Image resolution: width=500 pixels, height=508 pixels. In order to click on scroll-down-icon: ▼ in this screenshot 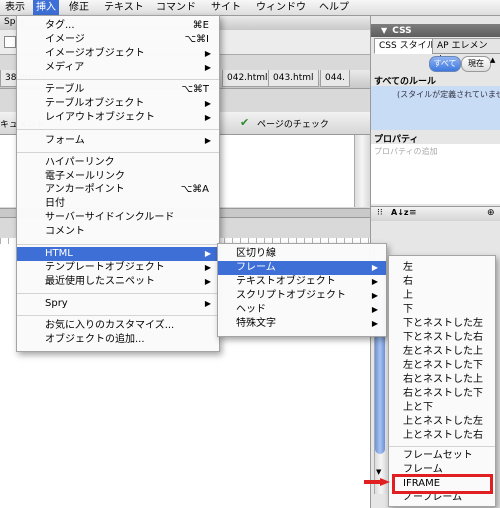, I will do `click(378, 472)`.